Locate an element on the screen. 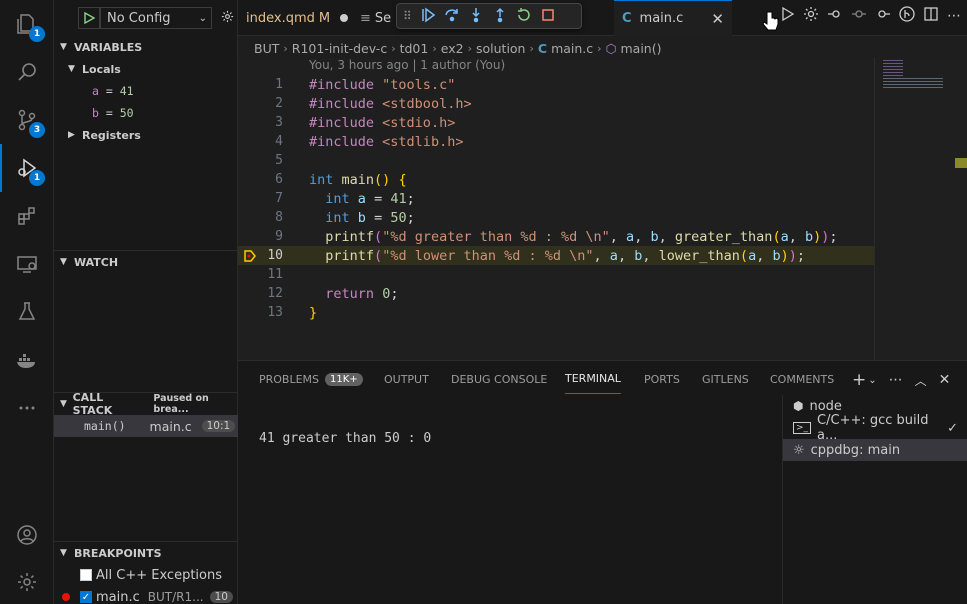 The width and height of the screenshot is (967, 604). launch-settings-gear-icon is located at coordinates (227, 18).